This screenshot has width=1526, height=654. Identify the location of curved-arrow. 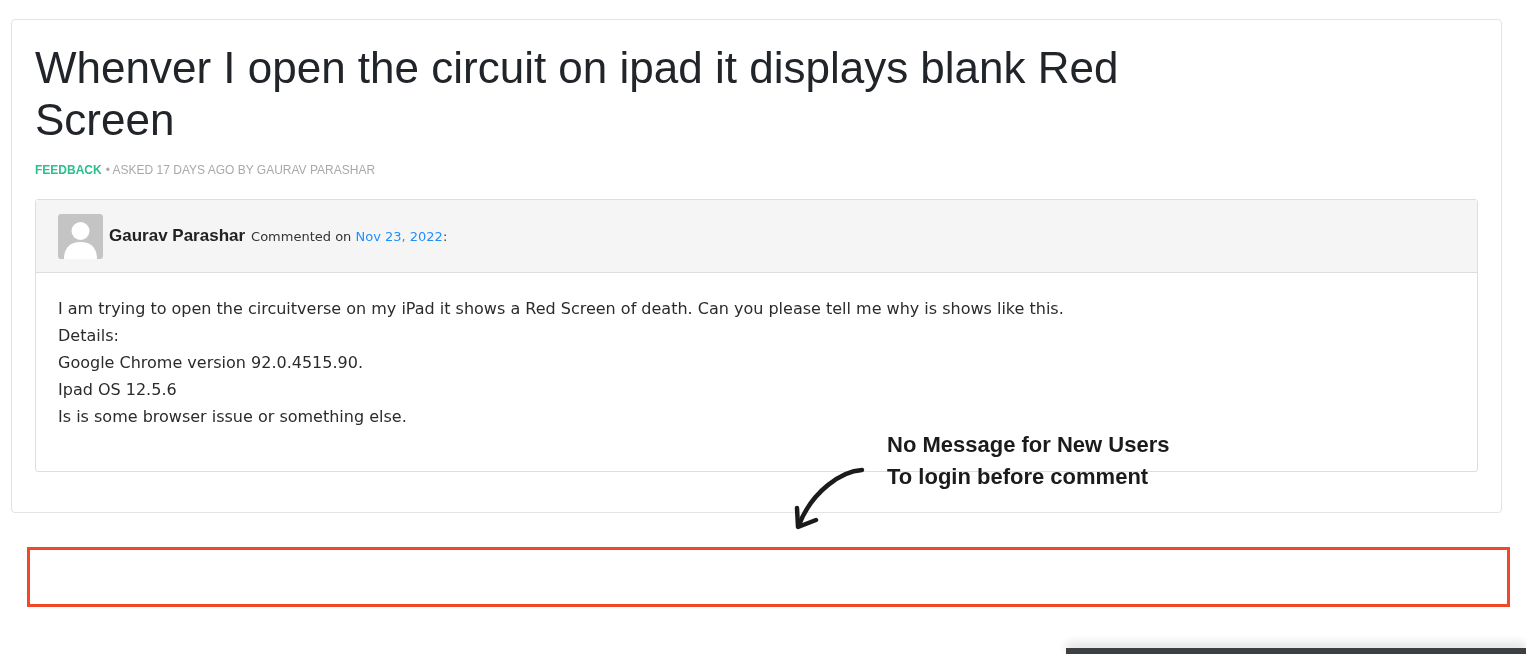
(829, 498).